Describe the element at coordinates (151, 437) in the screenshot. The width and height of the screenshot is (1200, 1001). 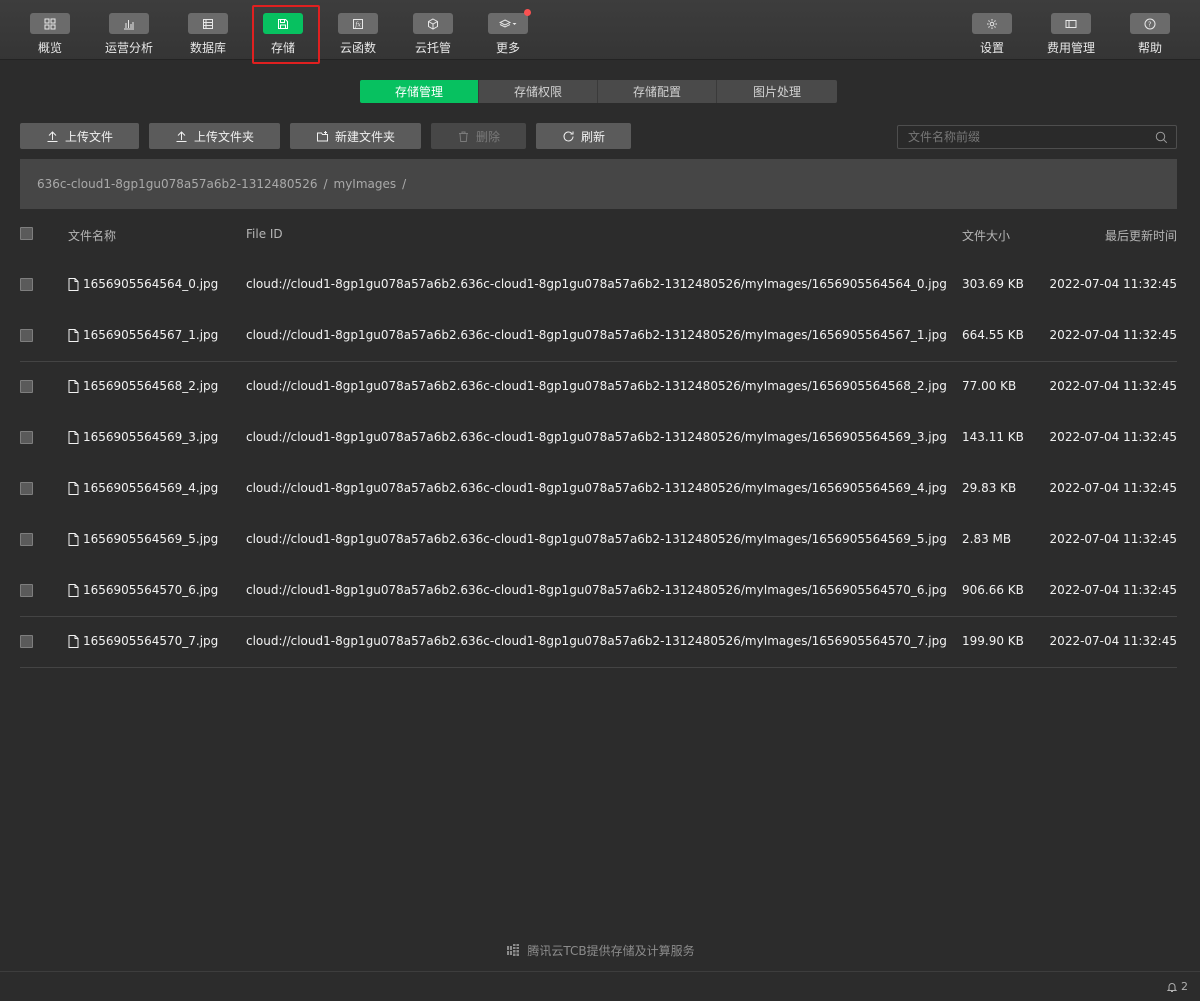
I see `file-name: 1656905564569_3.jpg` at that location.